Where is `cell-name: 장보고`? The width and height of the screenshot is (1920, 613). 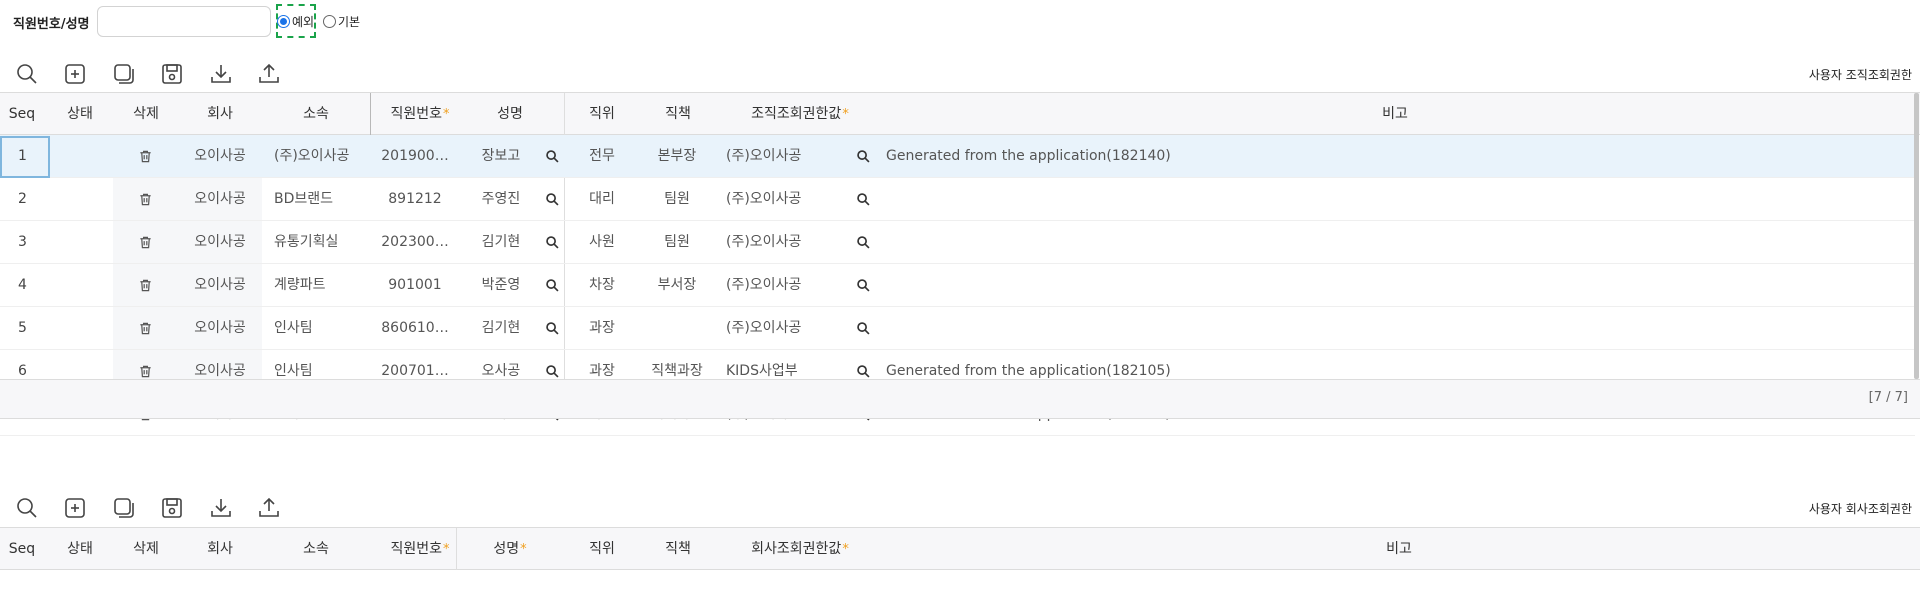
cell-name: 장보고 is located at coordinates (501, 156).